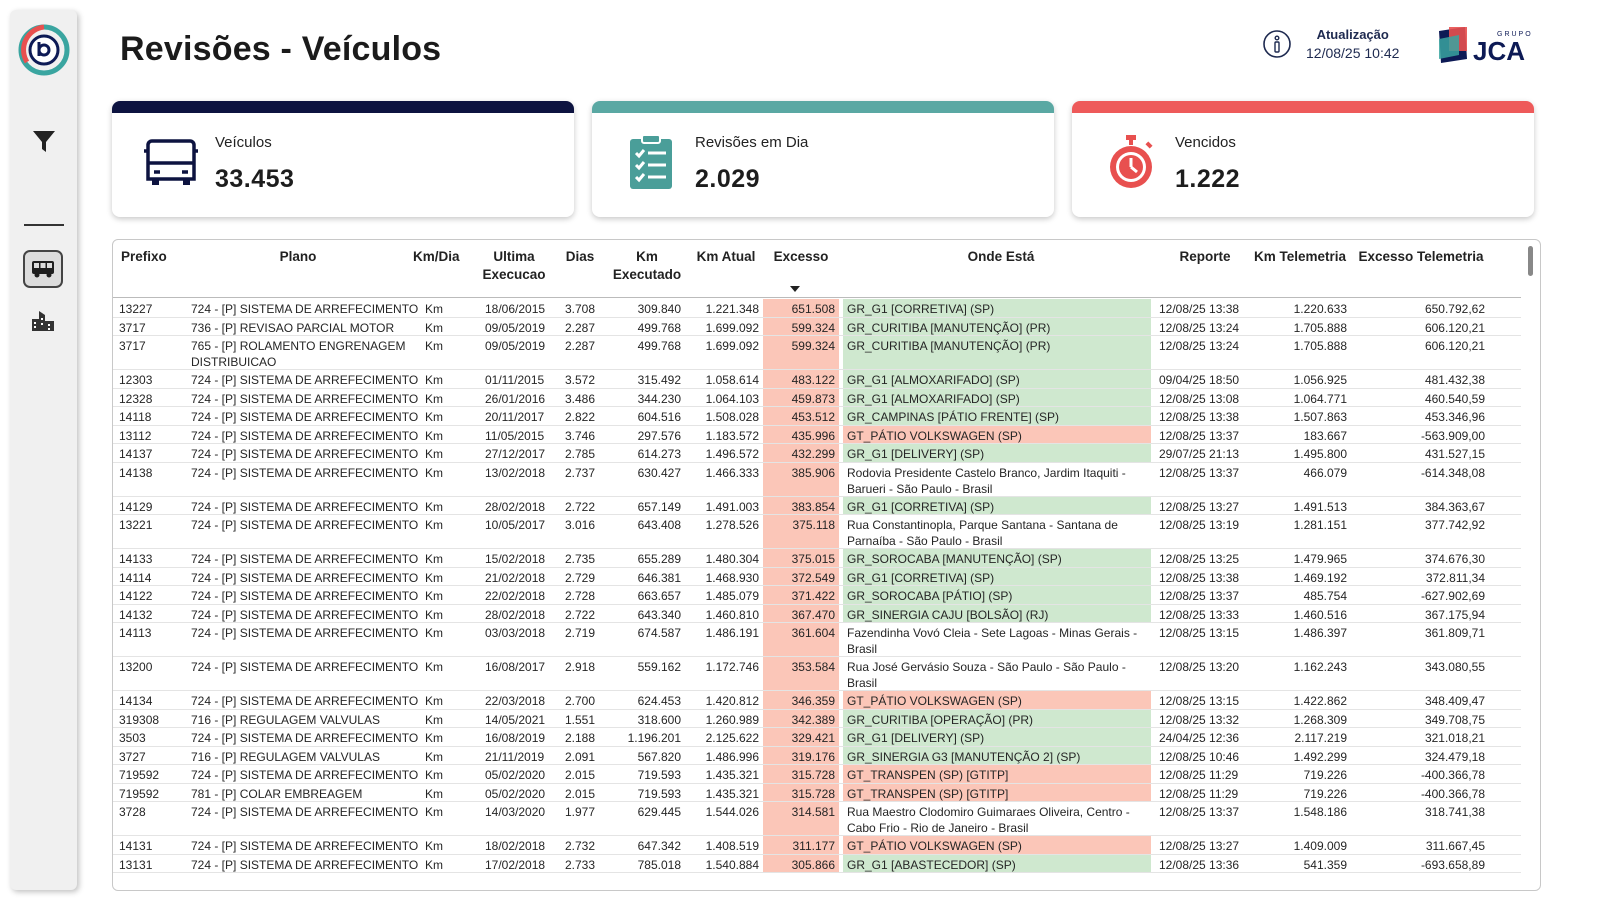 The width and height of the screenshot is (1600, 900). What do you see at coordinates (1321, 738) in the screenshot?
I see `cell-kmtel: 2.117.219` at bounding box center [1321, 738].